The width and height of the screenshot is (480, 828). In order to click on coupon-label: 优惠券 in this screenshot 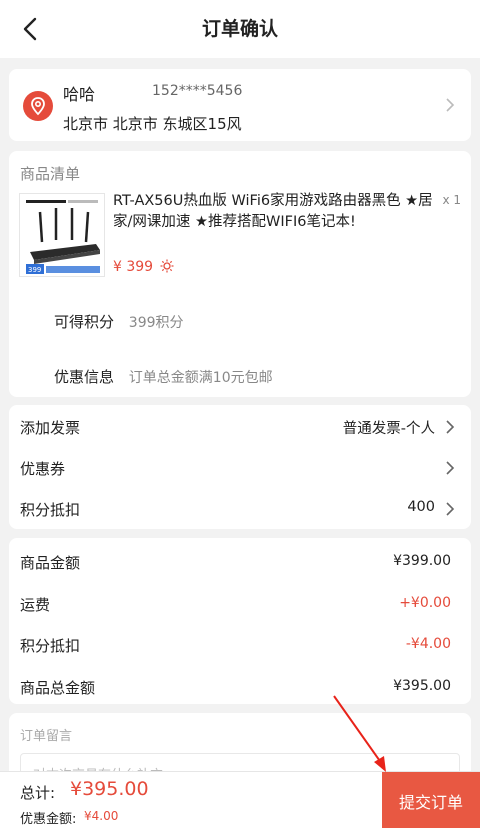, I will do `click(43, 469)`.